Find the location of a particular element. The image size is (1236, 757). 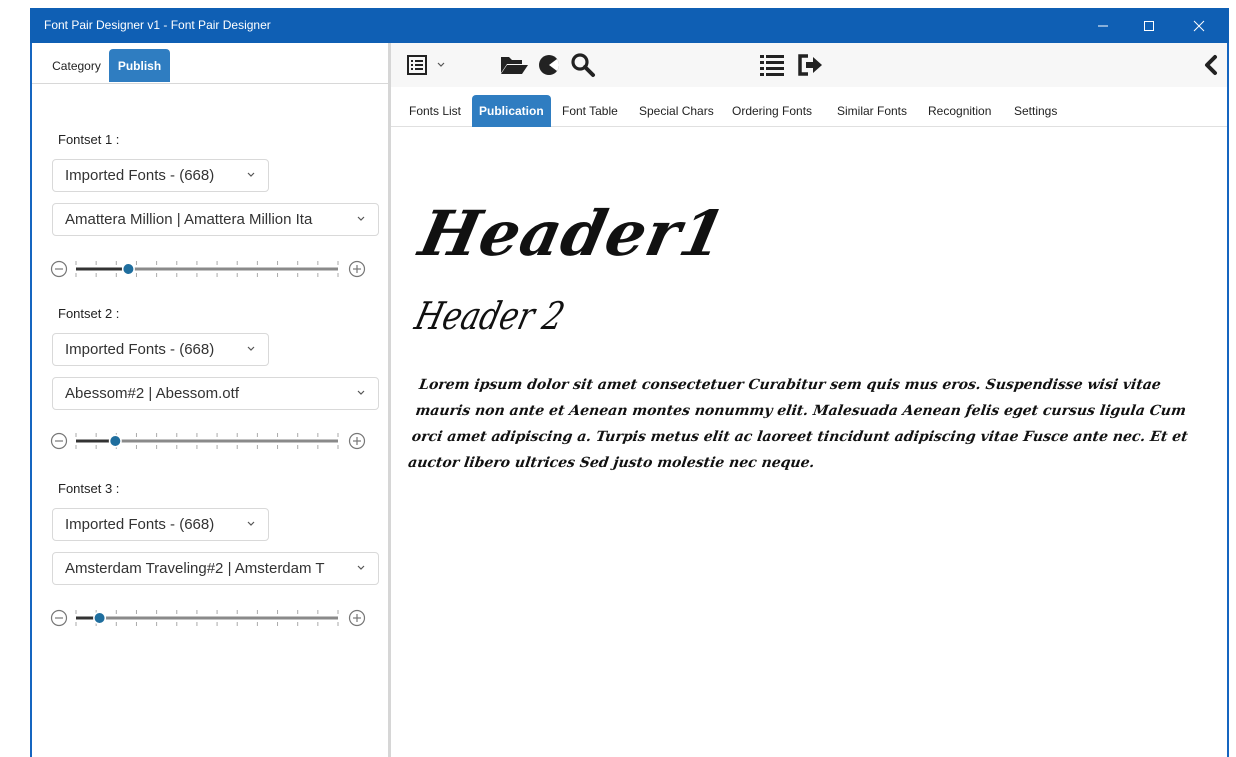

fontset-3-font-value: Amsterdam Traveling#2 | Amsterdam T is located at coordinates (195, 568).